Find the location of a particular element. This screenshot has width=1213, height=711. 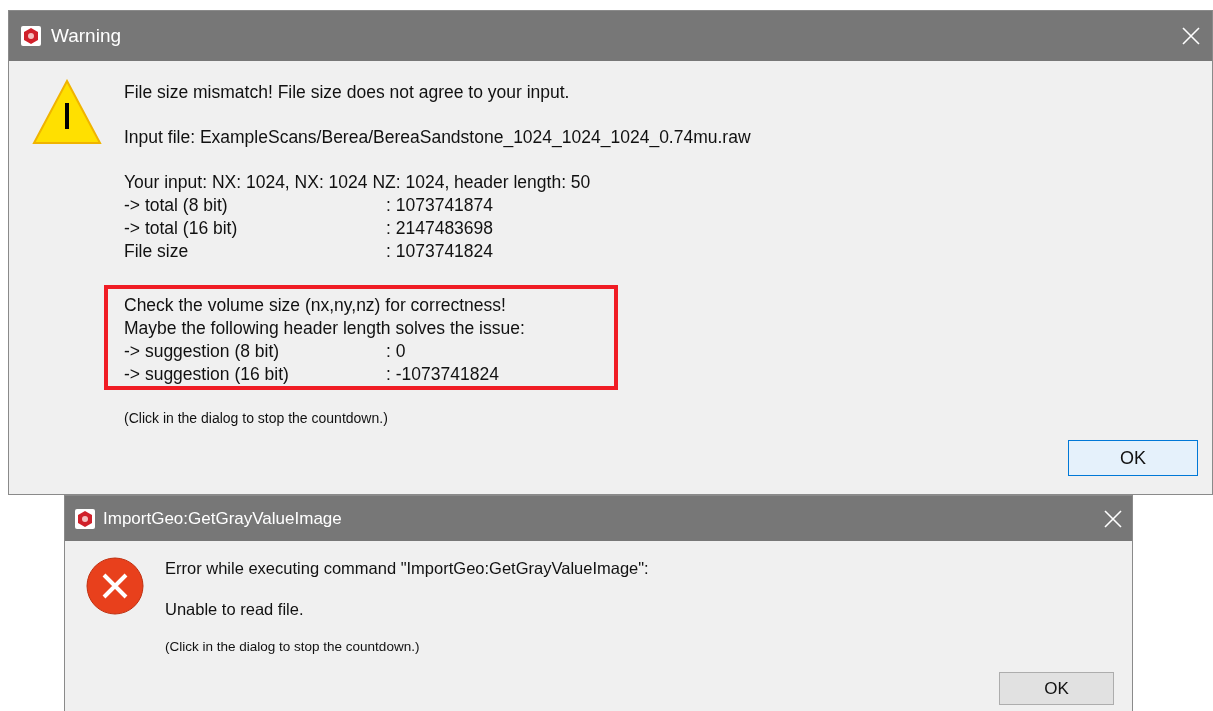

window-title: Warning is located at coordinates (87, 36).